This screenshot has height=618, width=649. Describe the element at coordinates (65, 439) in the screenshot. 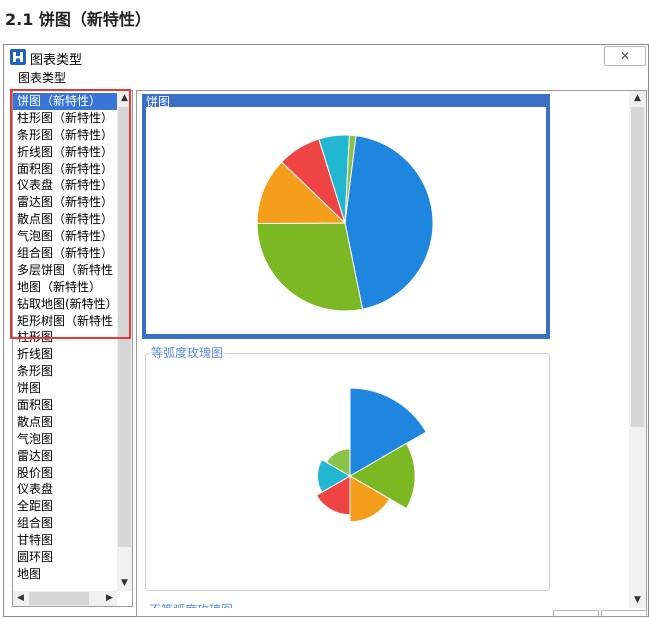

I see `chart-type-list-item: 气泡图` at that location.